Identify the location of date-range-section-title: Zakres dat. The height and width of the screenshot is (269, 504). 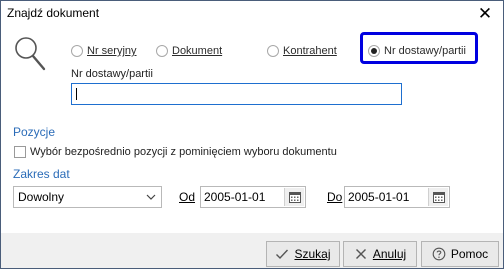
(41, 174).